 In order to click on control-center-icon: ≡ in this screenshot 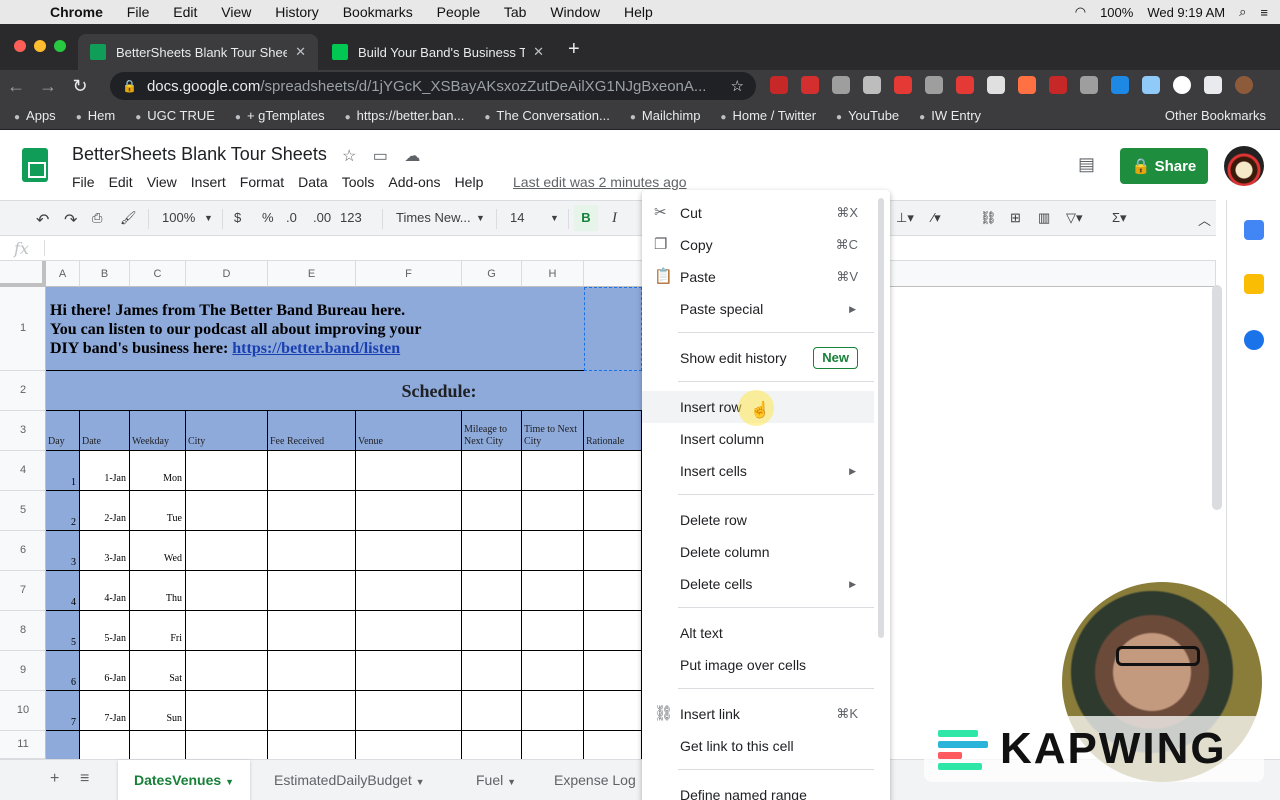, I will do `click(1264, 12)`.